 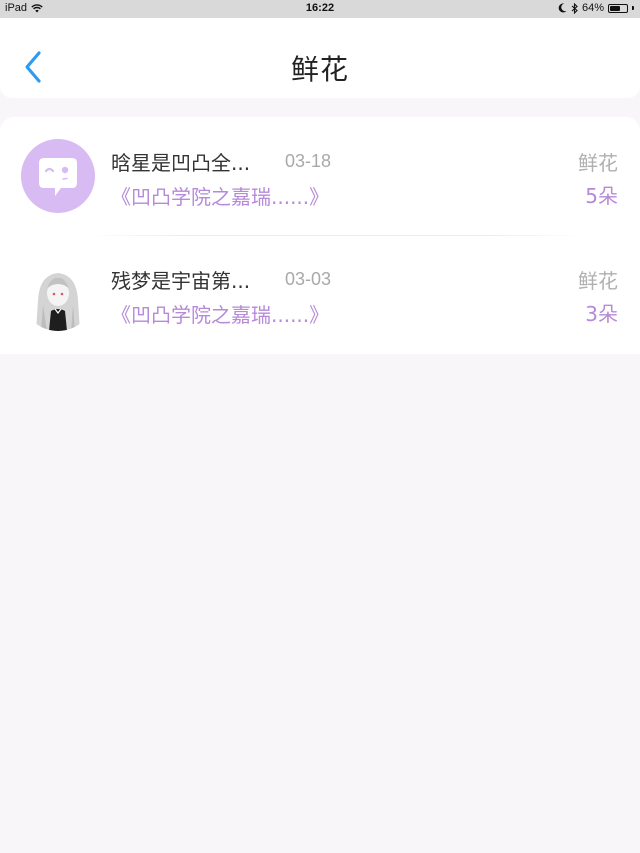 I want to click on status-bar-right: 64%, so click(x=596, y=8).